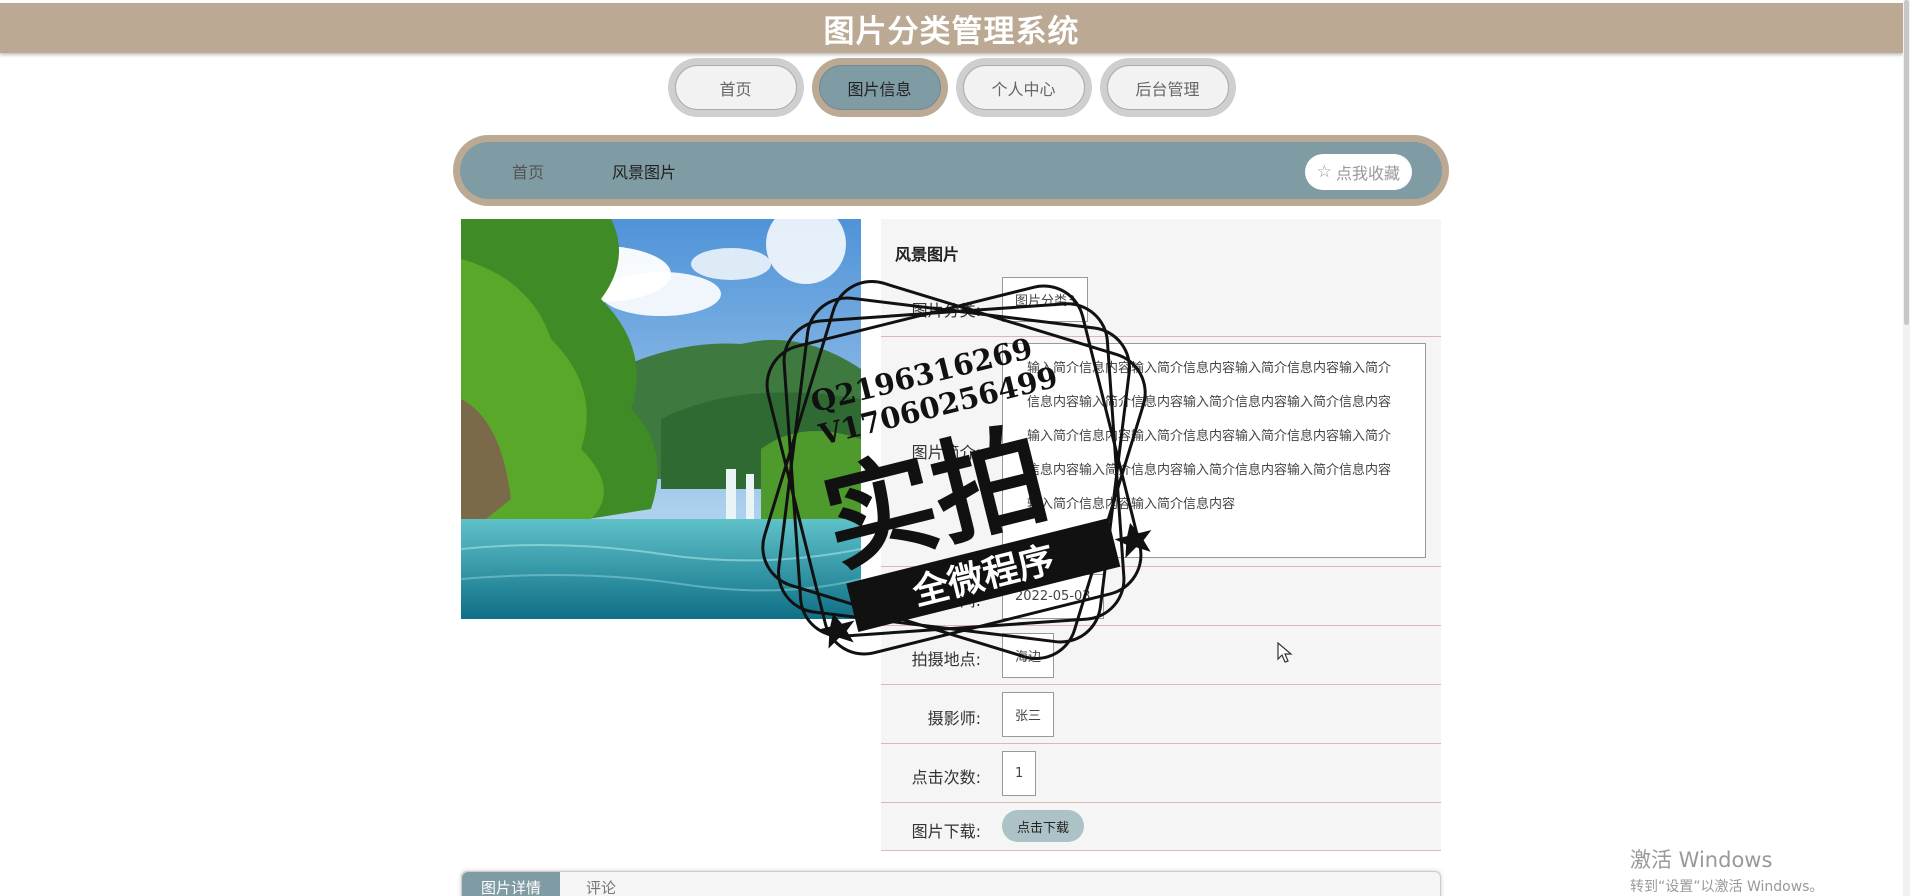  Describe the element at coordinates (954, 718) in the screenshot. I see `photographer-label: 摄影师:` at that location.